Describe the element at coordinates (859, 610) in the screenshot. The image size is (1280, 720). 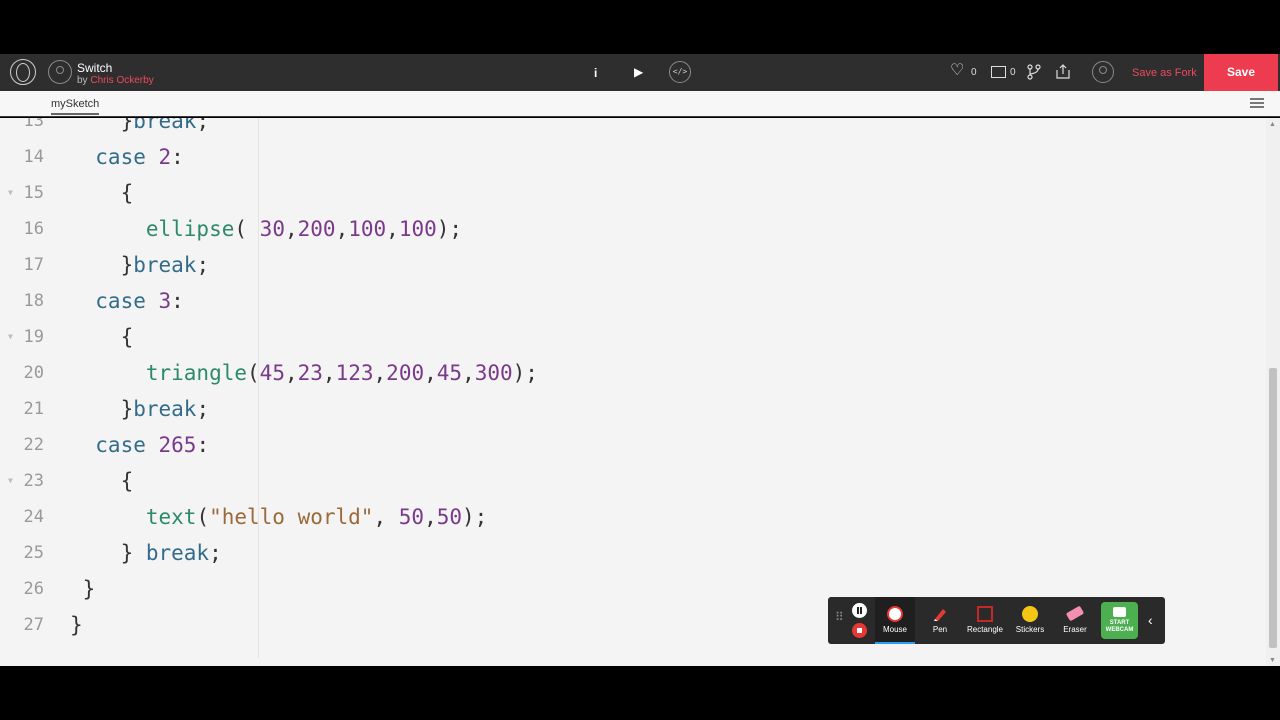
I see `pause-recording-button` at that location.